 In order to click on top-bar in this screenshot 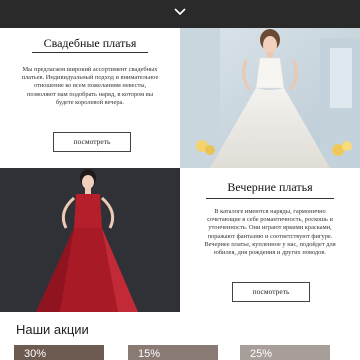, I will do `click(180, 14)`.